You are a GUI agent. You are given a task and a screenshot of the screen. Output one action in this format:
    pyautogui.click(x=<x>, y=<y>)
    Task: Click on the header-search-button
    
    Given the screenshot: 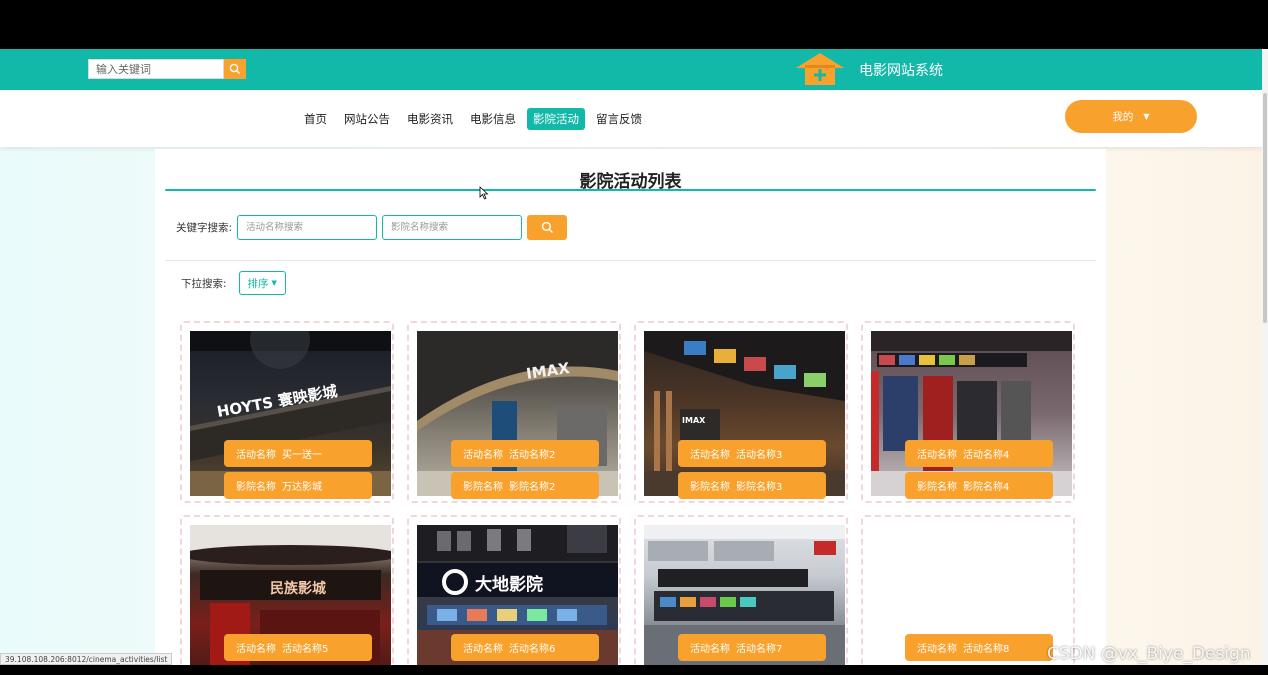 What is the action you would take?
    pyautogui.click(x=235, y=69)
    